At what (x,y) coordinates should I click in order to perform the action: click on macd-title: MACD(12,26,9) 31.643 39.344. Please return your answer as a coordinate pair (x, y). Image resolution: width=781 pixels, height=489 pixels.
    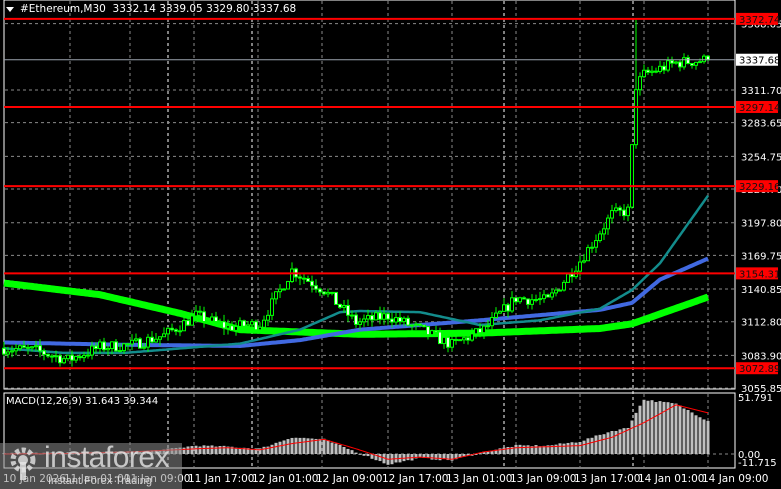
    Looking at the image, I should click on (82, 401).